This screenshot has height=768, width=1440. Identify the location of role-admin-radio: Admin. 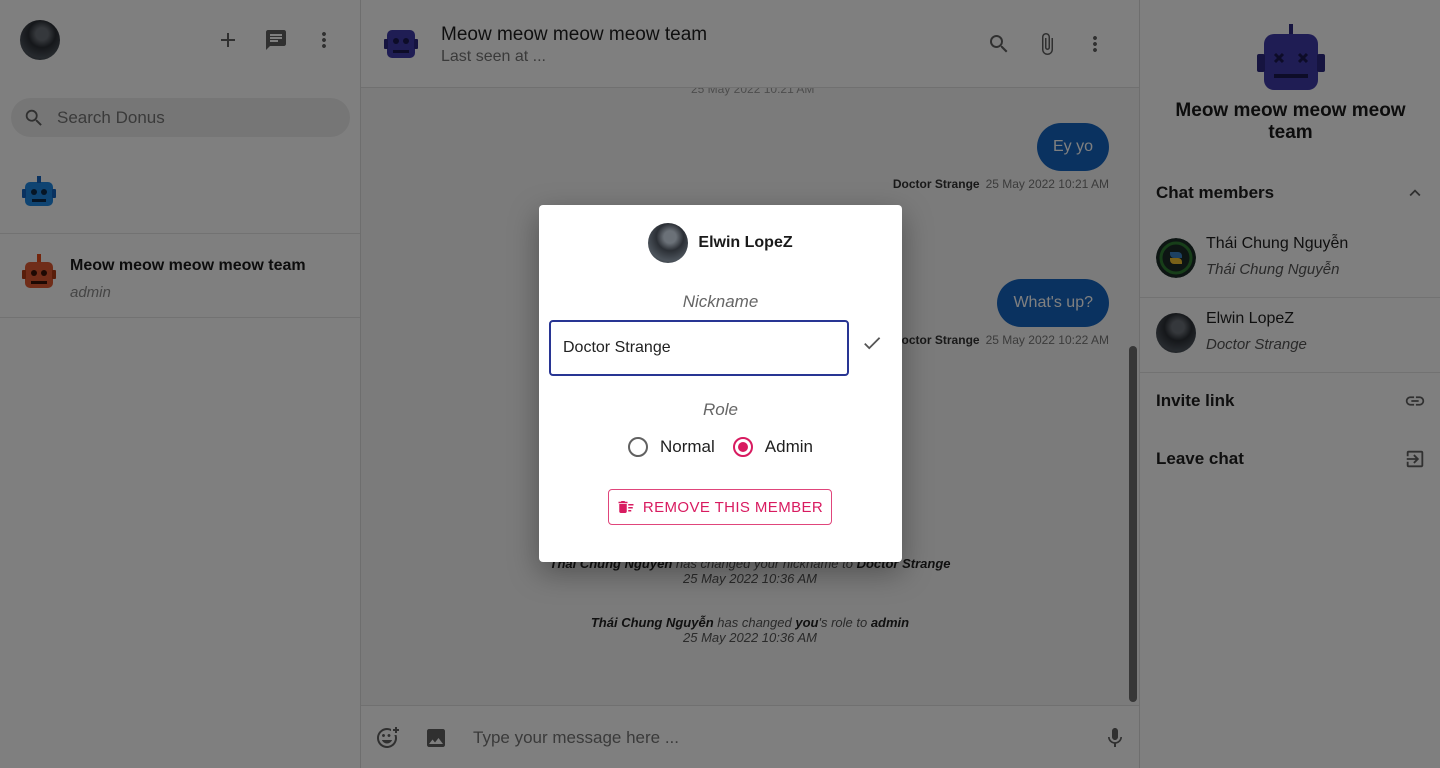
(772, 447).